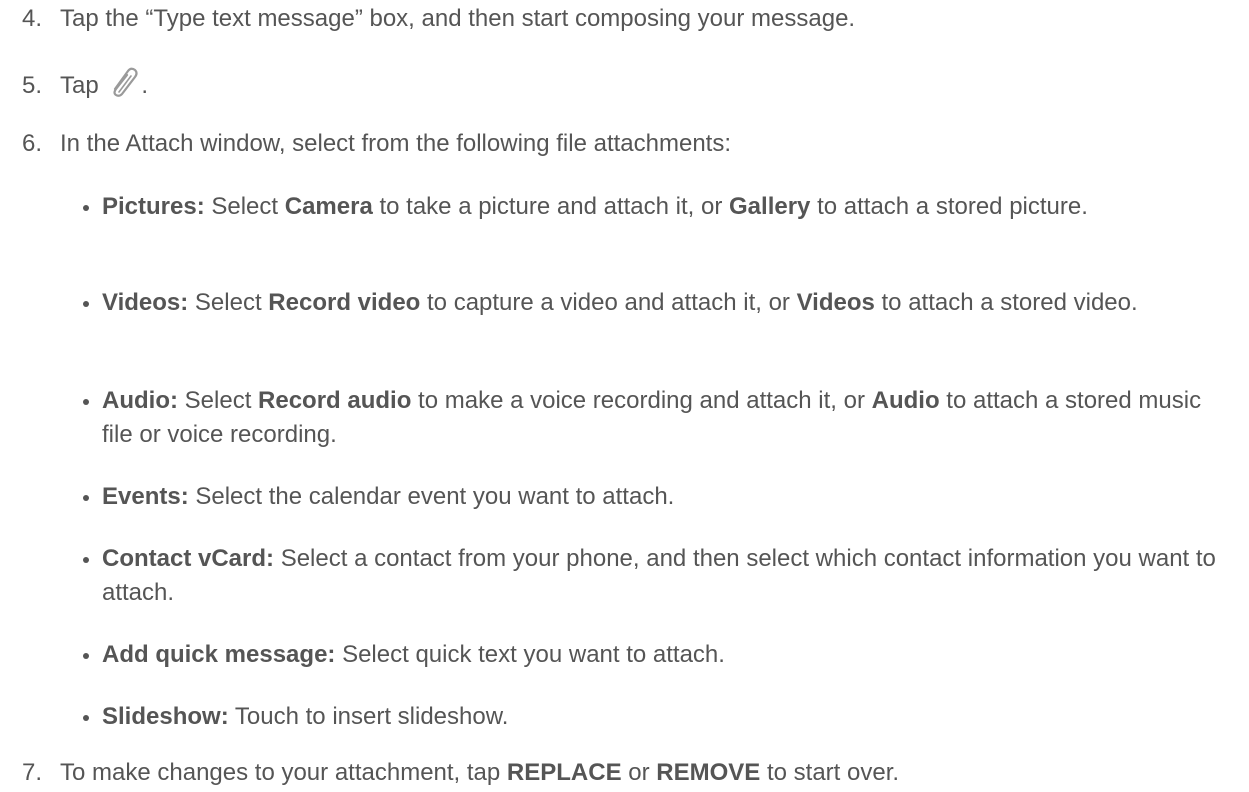 The width and height of the screenshot is (1249, 792). Describe the element at coordinates (770, 206) in the screenshot. I see `option-gallery: Gallery` at that location.